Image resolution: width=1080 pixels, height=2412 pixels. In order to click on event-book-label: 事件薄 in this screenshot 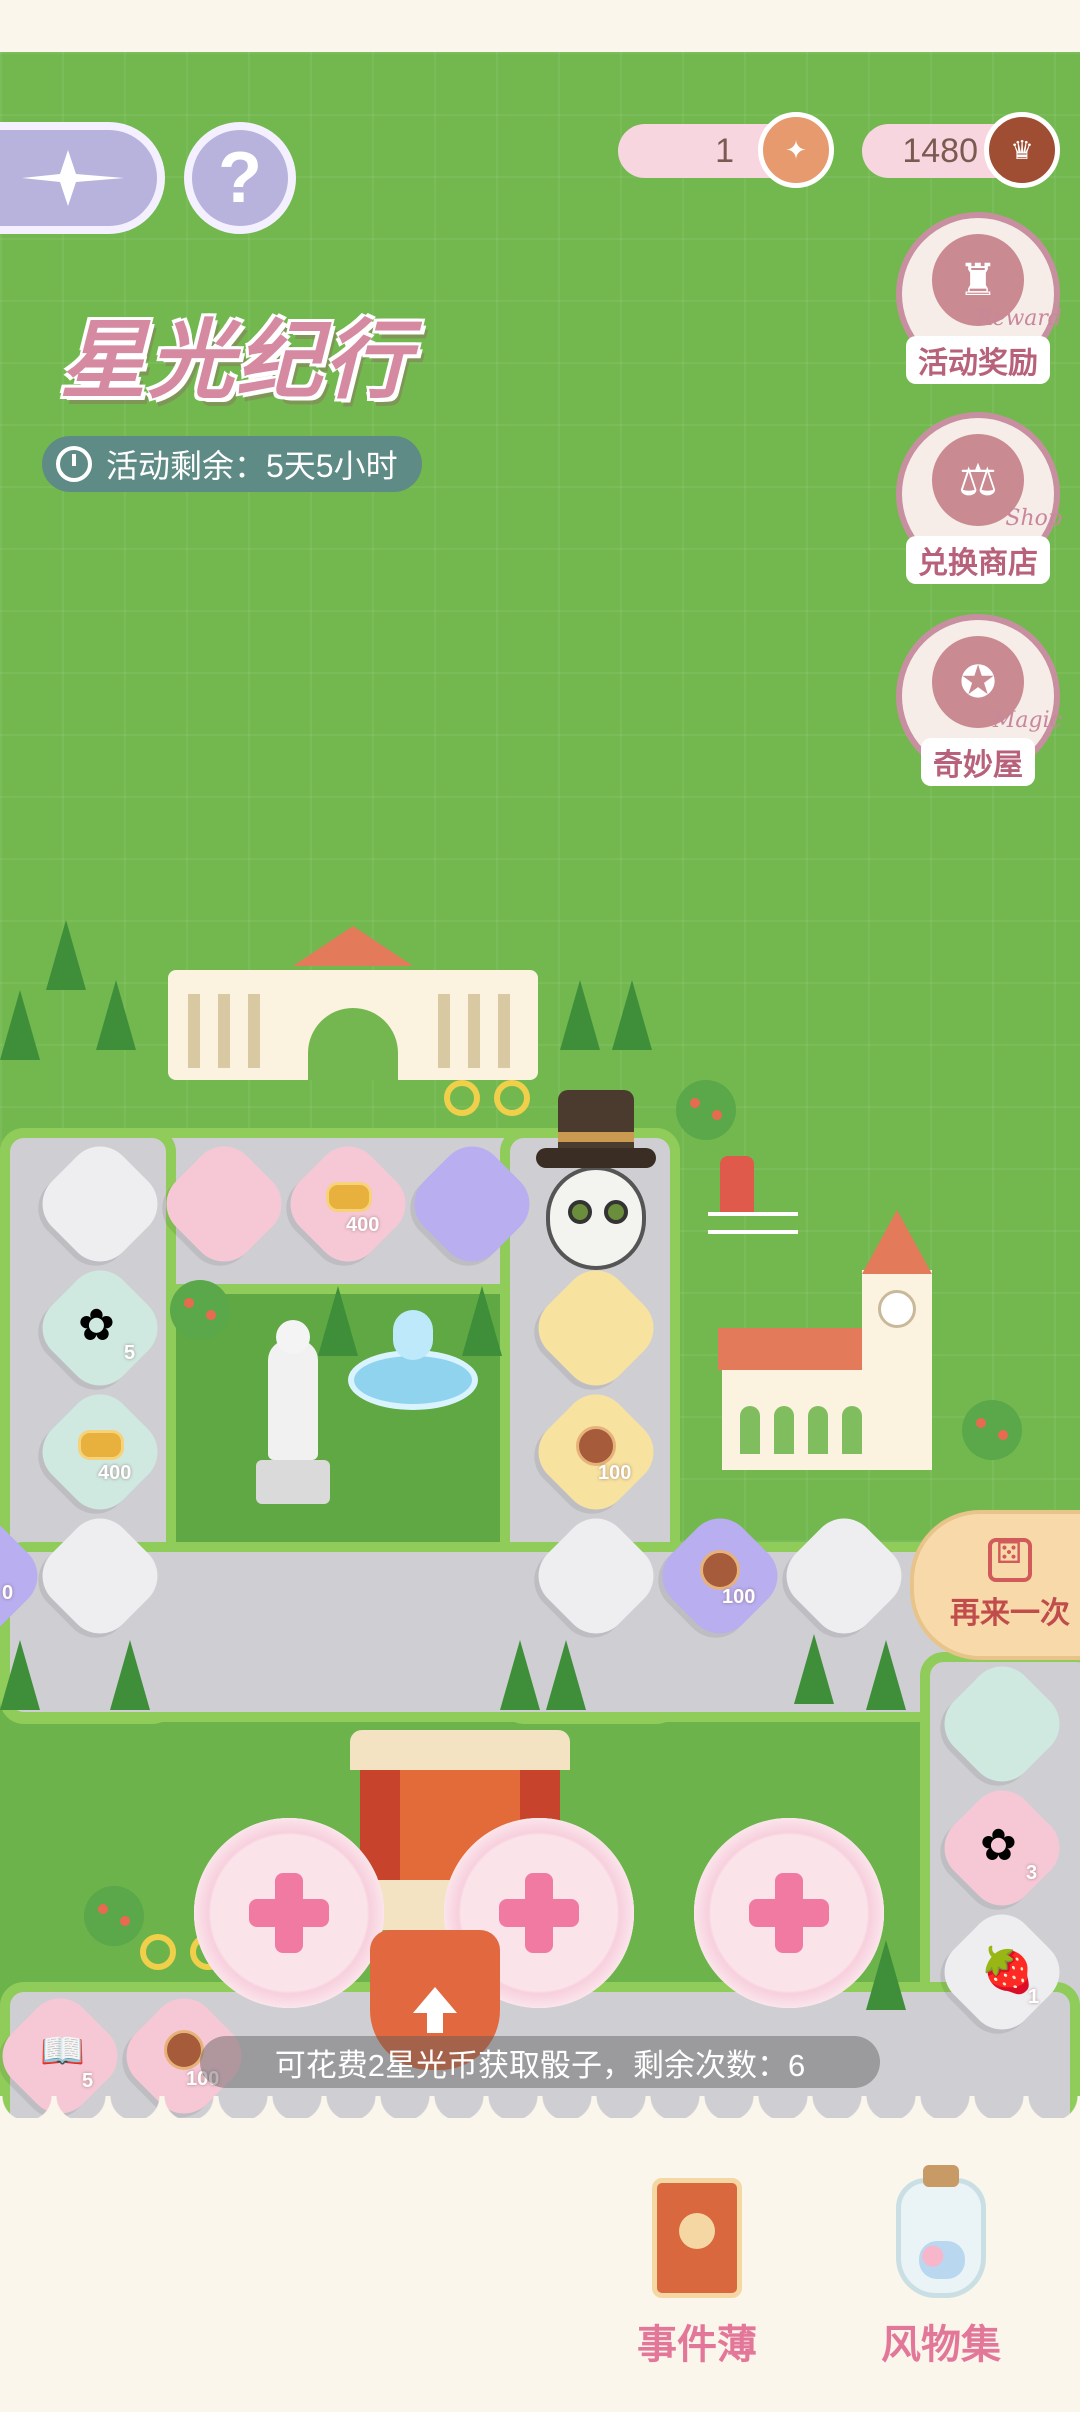, I will do `click(697, 2345)`.